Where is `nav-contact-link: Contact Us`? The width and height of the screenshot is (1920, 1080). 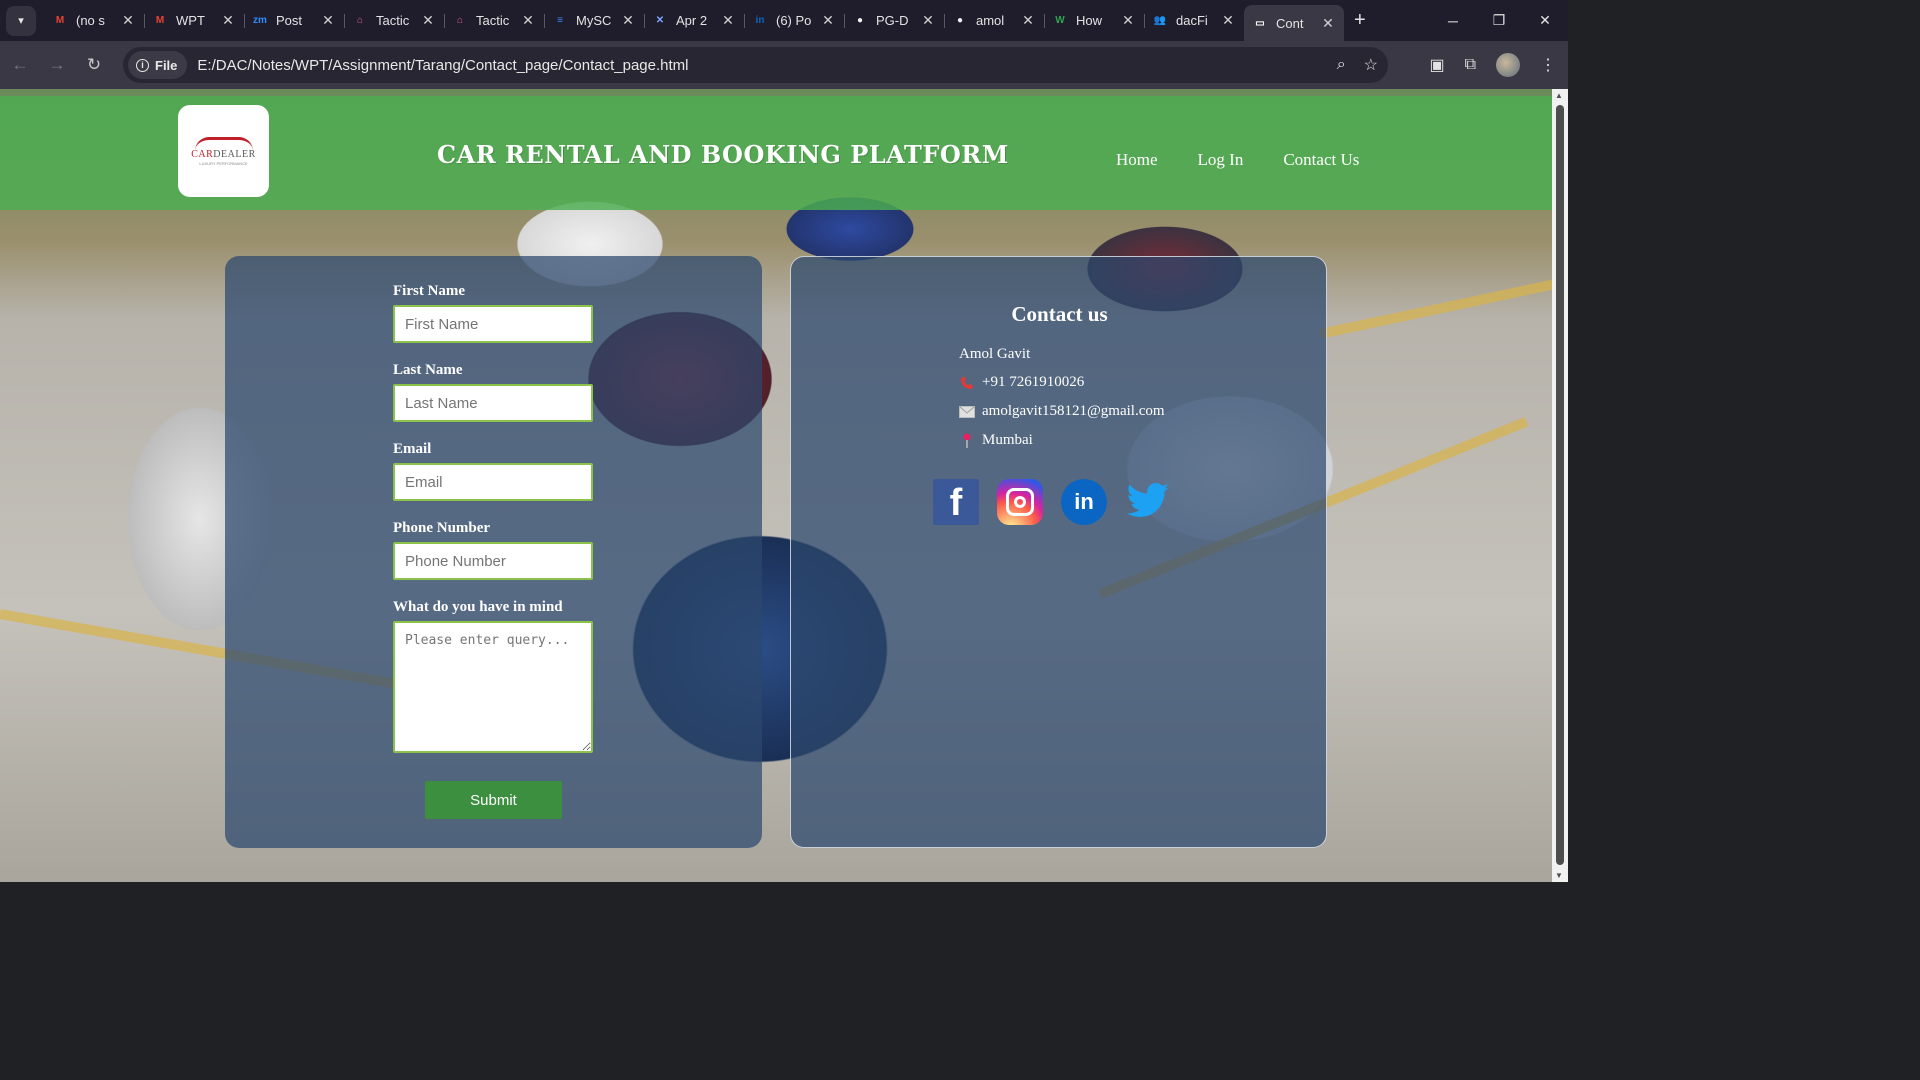 nav-contact-link: Contact Us is located at coordinates (1321, 160).